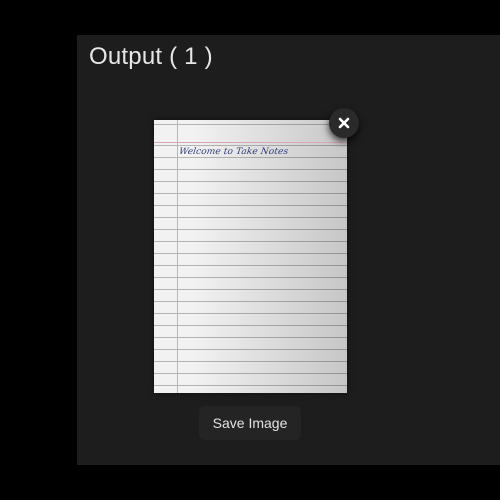  Describe the element at coordinates (250, 142) in the screenshot. I see `header-line` at that location.